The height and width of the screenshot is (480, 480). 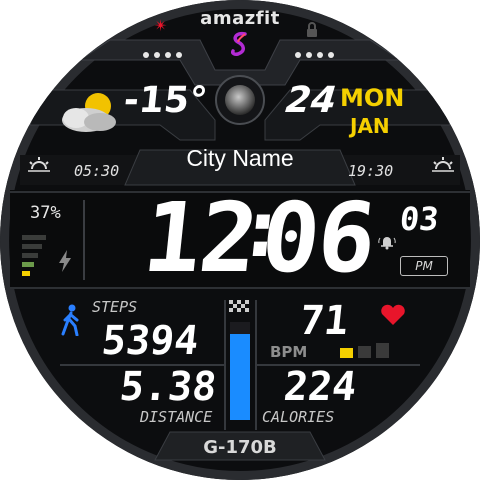 I want to click on sunrise-icon, so click(x=39, y=166).